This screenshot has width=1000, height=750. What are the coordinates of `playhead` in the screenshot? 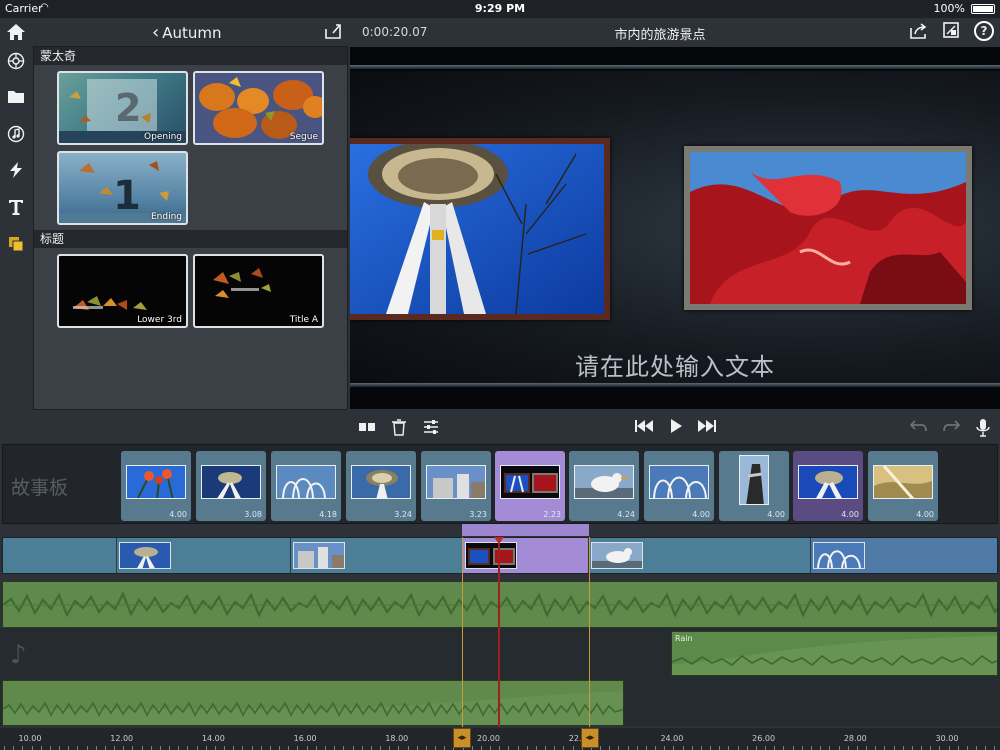 It's located at (499, 632).